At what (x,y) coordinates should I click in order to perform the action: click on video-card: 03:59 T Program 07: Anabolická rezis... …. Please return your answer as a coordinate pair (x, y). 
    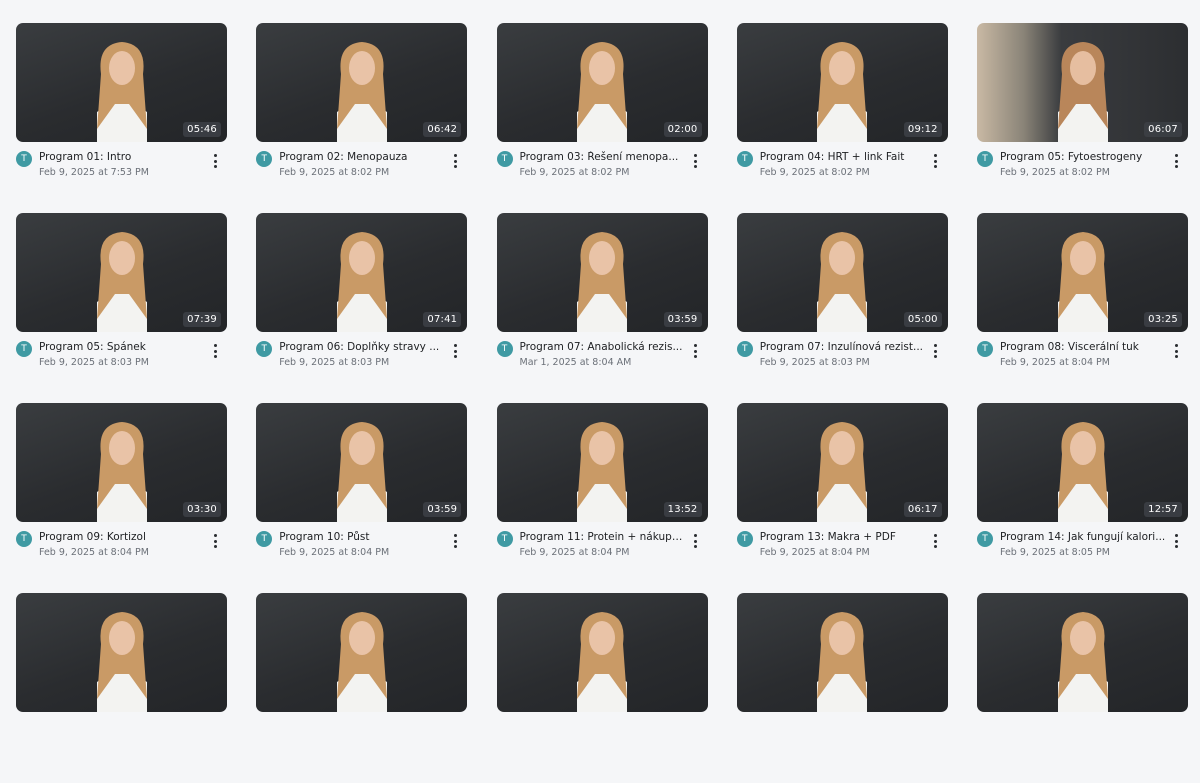
    Looking at the image, I should click on (602, 308).